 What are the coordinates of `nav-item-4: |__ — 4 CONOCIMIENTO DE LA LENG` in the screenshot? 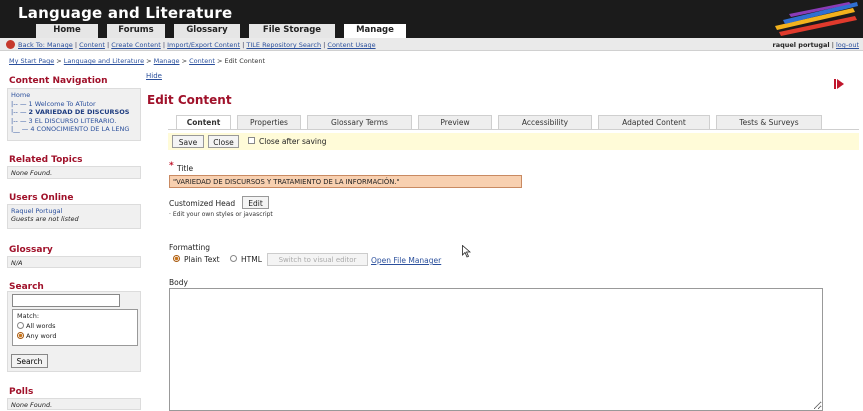 It's located at (70, 129).